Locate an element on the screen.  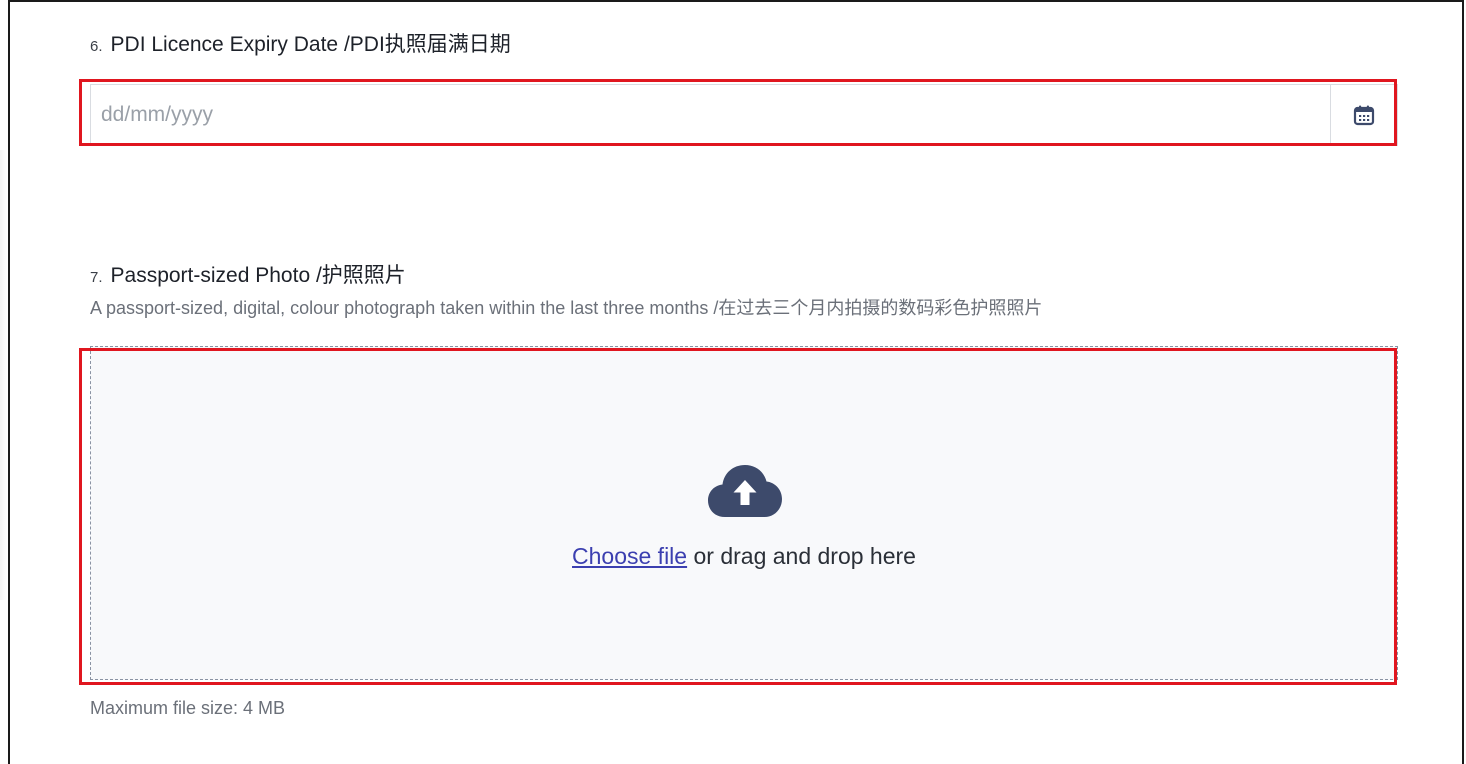
question-7-heading: 7. Passport-sized Photo /护照照片 is located at coordinates (248, 274).